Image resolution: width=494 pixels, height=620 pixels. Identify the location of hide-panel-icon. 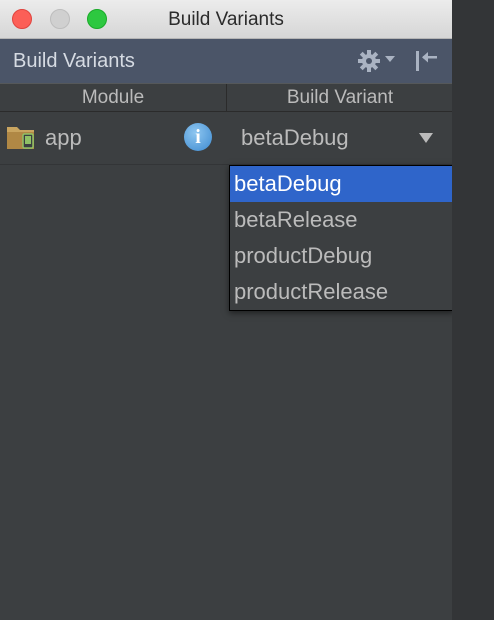
(427, 61).